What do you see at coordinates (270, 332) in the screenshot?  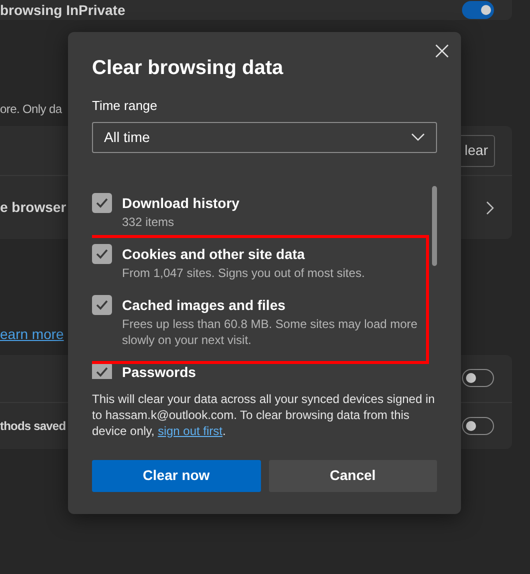 I see `option-description: Frees up less than 60.8 MB. Some sites may load more slowly on your next visit.` at bounding box center [270, 332].